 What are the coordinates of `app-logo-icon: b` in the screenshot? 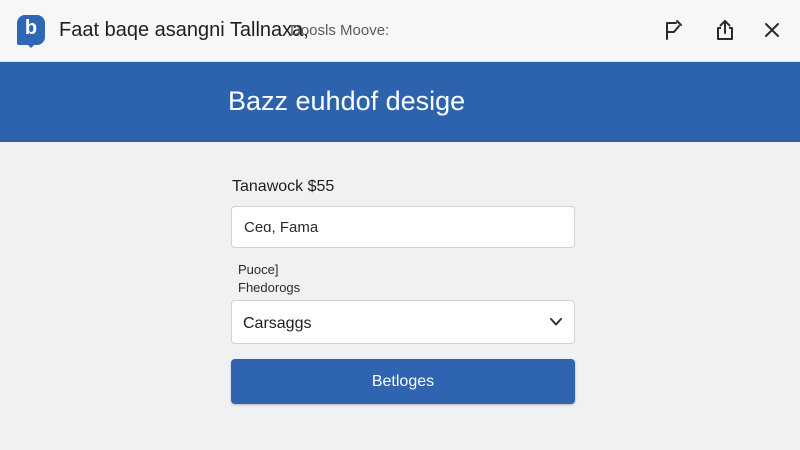 It's located at (31, 31).